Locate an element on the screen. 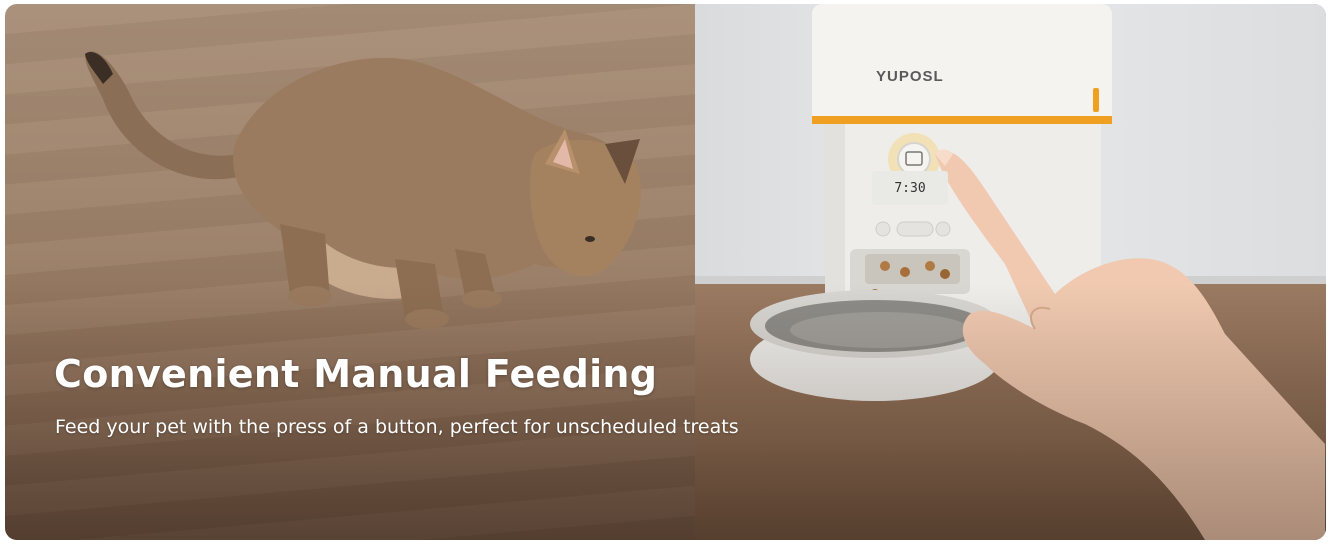 This screenshot has height=544, width=1331. banner-headline: Convenient Manual Feeding is located at coordinates (356, 374).